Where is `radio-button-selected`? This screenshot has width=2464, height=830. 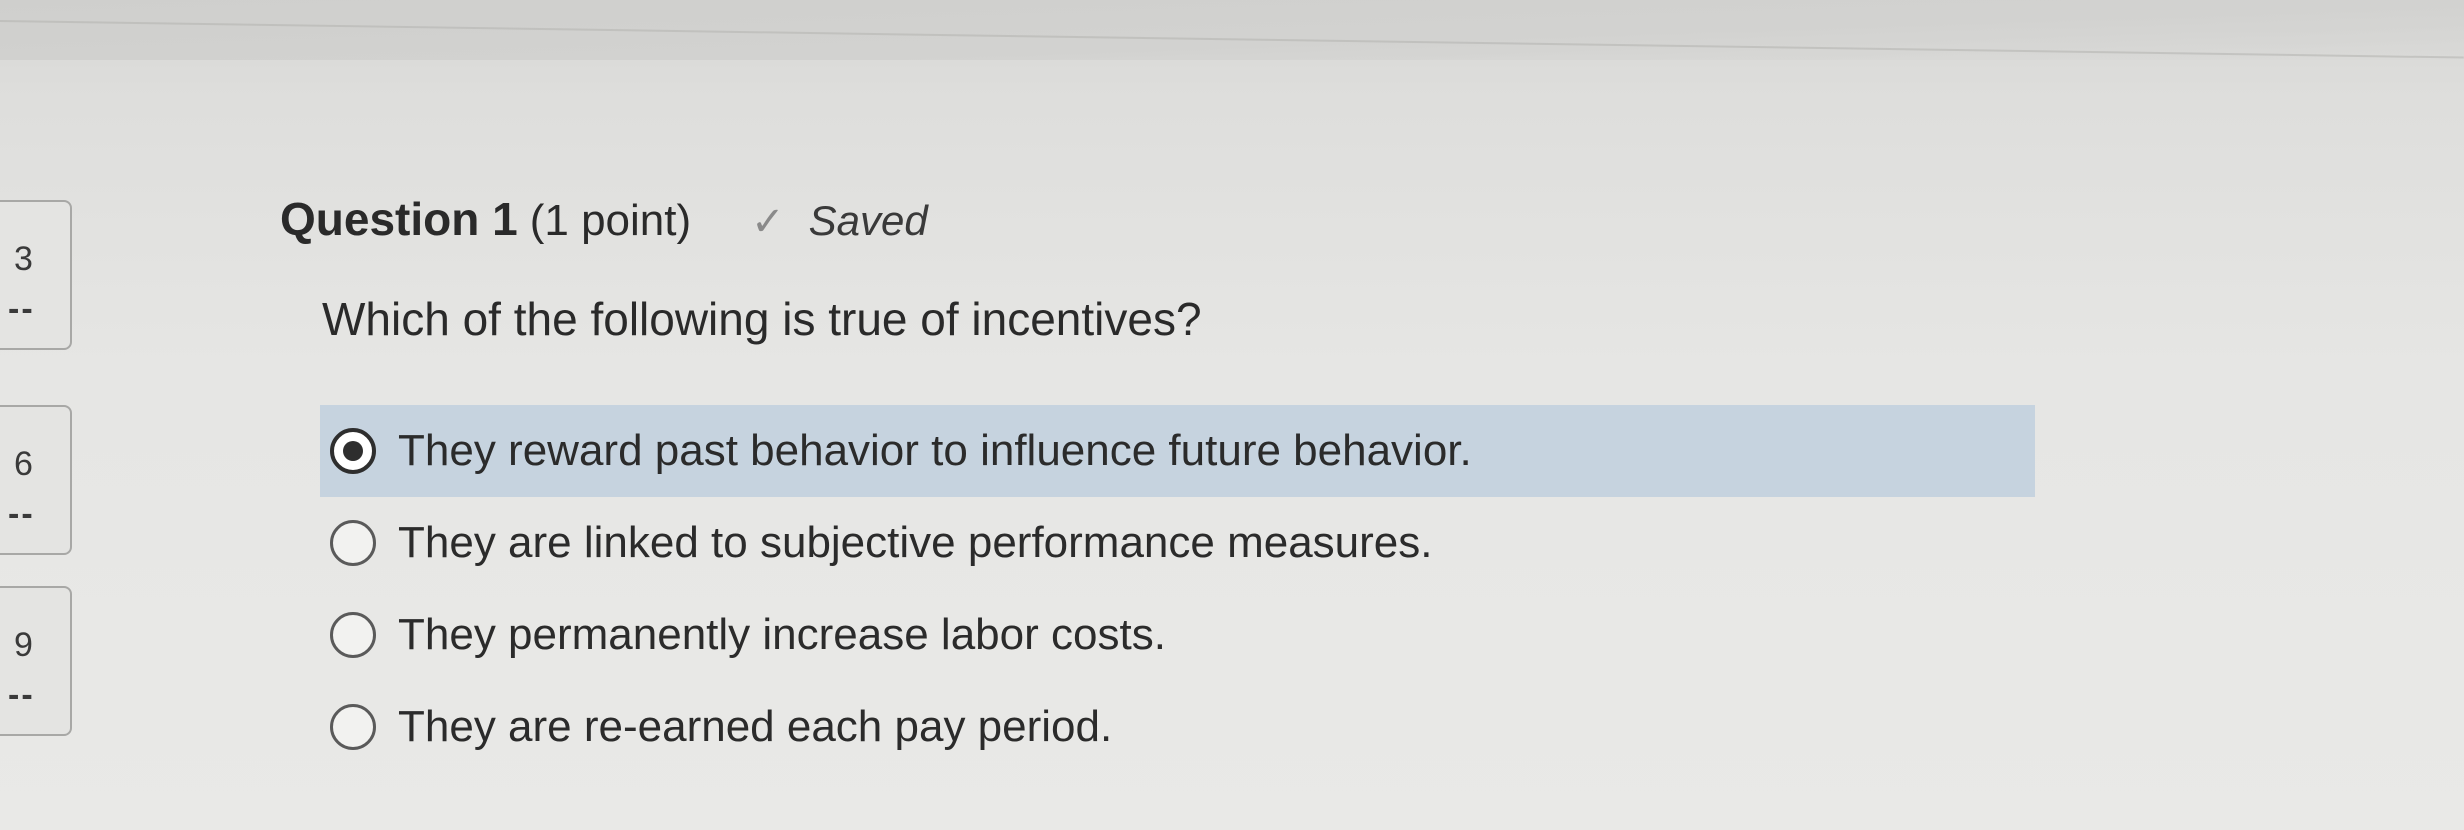
radio-button-selected is located at coordinates (353, 451).